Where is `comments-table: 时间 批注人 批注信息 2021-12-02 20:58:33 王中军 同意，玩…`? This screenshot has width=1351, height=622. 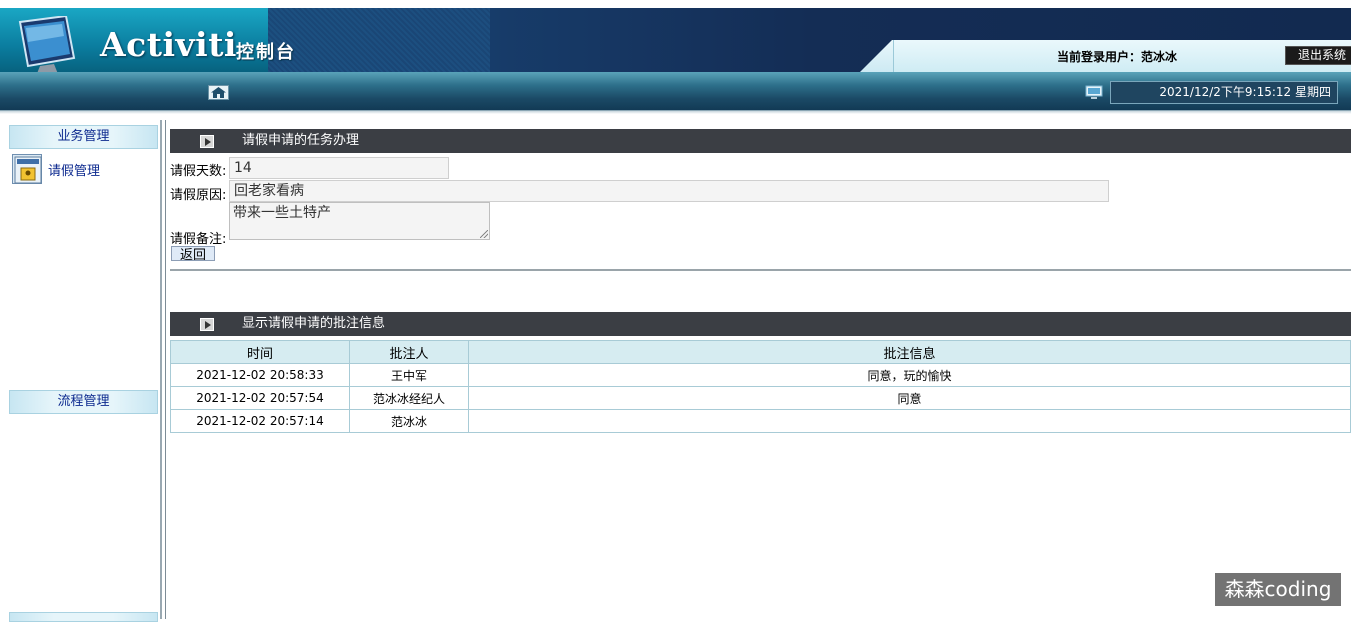
comments-table: 时间 批注人 批注信息 2021-12-02 20:58:33 王中军 同意，玩… is located at coordinates (760, 386).